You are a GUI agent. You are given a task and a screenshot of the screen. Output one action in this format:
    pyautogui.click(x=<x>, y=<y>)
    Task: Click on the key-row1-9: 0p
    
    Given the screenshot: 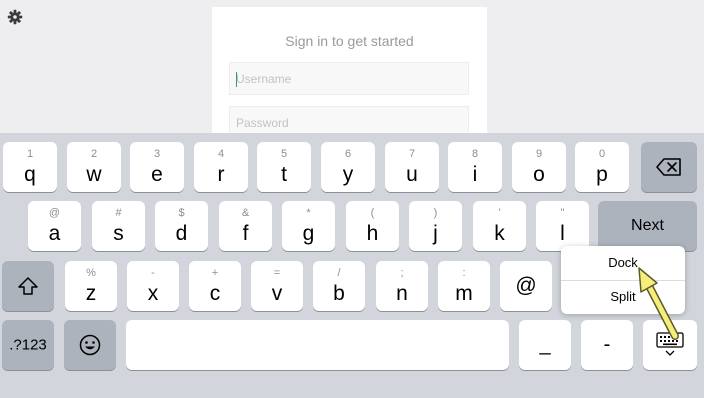 What is the action you would take?
    pyautogui.click(x=602, y=167)
    